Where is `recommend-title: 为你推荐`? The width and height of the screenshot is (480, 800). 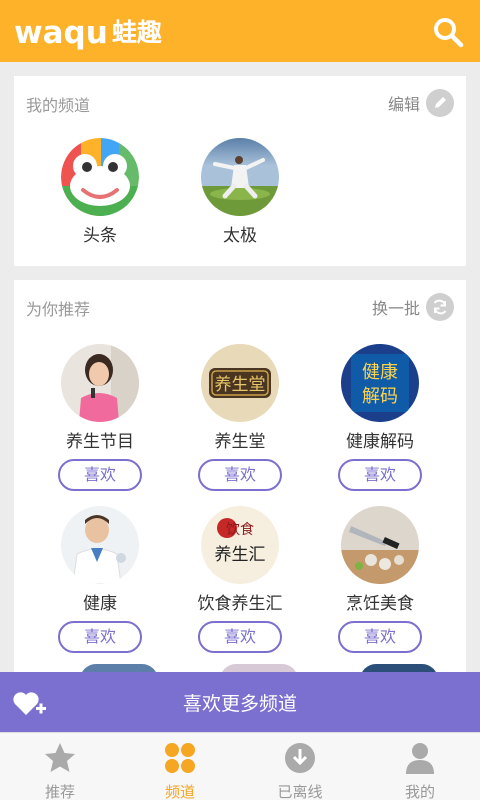 recommend-title: 为你推荐 is located at coordinates (58, 309).